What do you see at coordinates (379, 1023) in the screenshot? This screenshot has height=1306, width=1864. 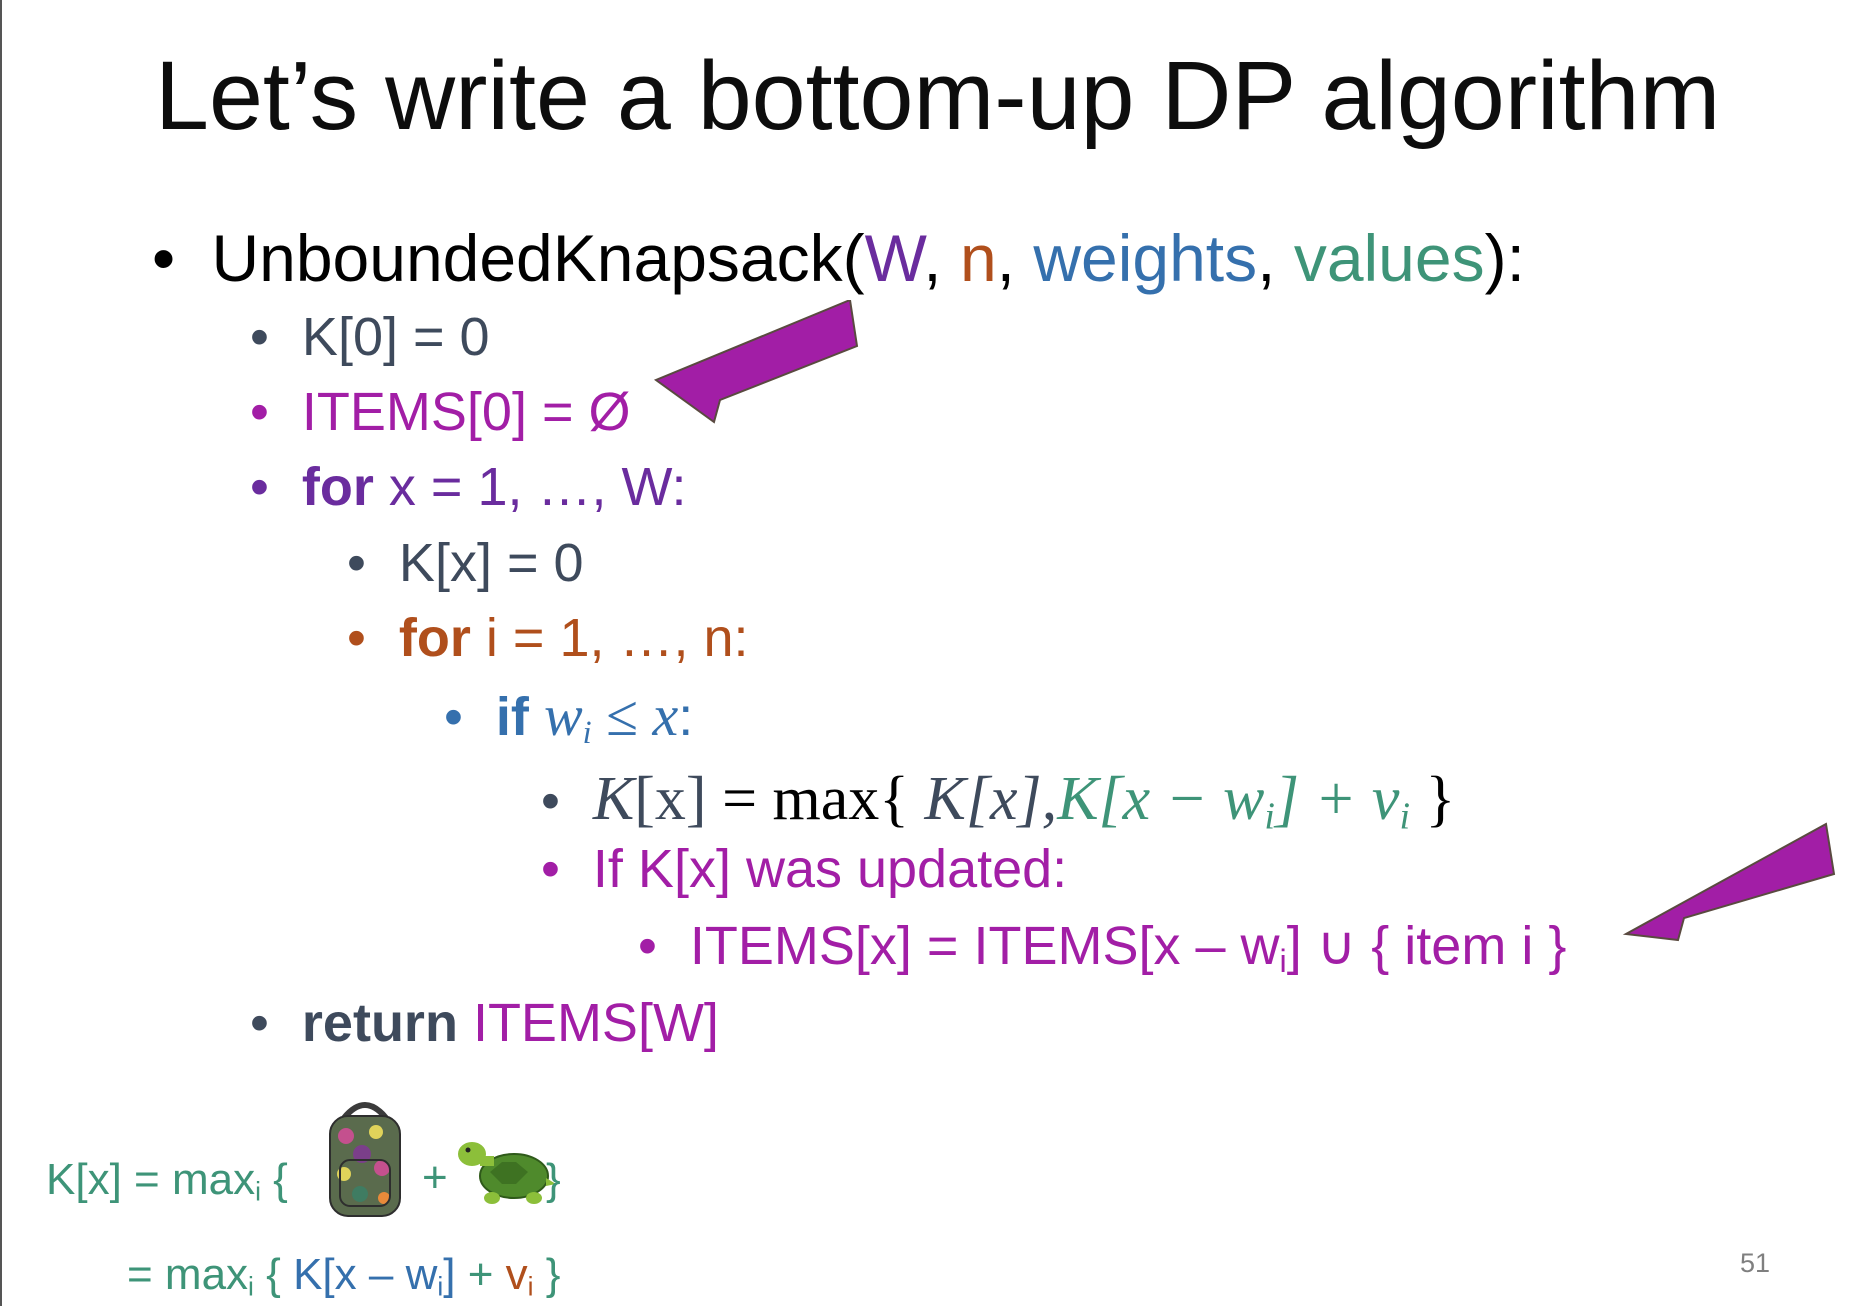 I see `return-keyword: return` at bounding box center [379, 1023].